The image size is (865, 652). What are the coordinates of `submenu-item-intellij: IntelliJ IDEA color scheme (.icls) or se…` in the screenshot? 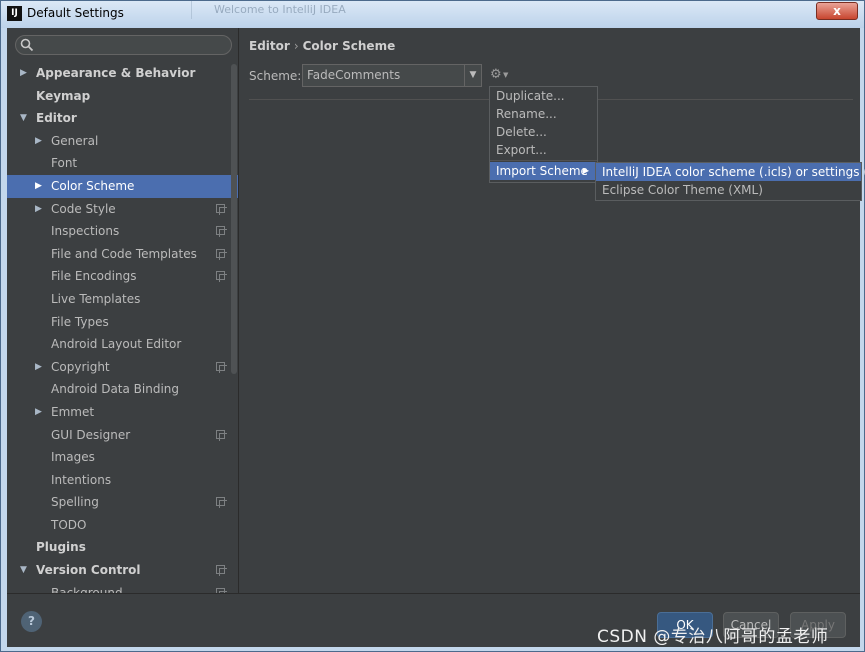 It's located at (730, 172).